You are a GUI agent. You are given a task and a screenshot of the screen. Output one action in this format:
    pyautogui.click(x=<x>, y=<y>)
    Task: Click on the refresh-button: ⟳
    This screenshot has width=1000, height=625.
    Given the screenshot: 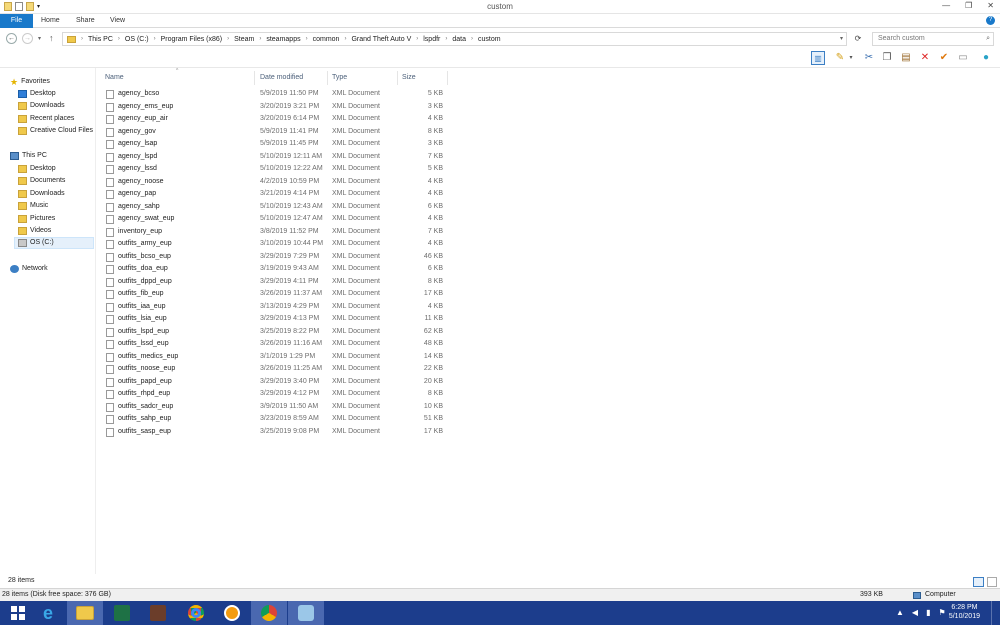 What is the action you would take?
    pyautogui.click(x=858, y=39)
    